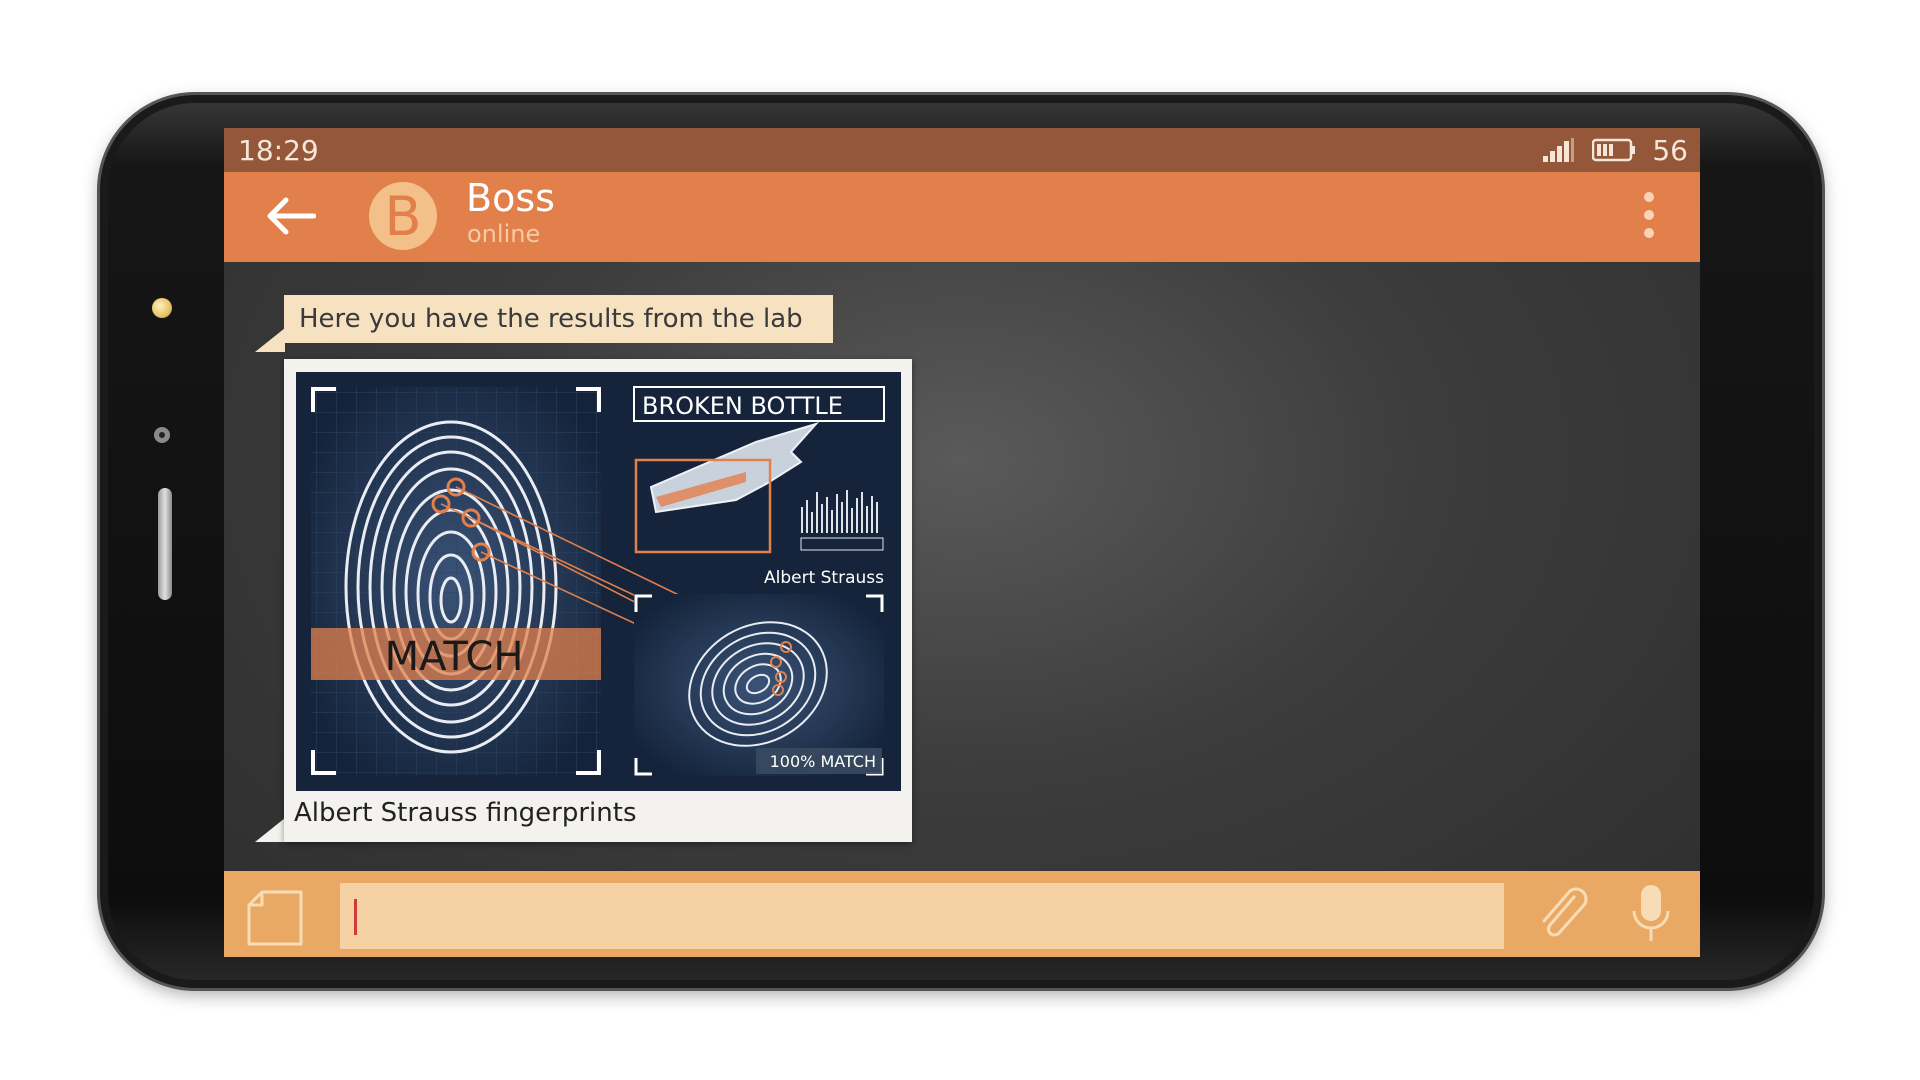 The height and width of the screenshot is (1080, 1920). I want to click on battery-icon, so click(1613, 150).